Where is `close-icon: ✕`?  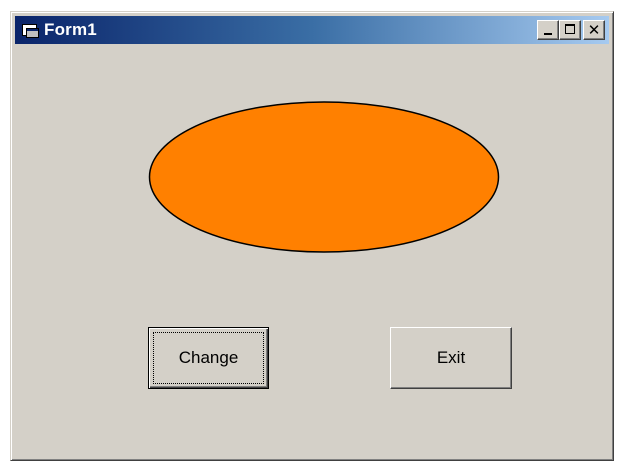
close-icon: ✕ is located at coordinates (594, 29).